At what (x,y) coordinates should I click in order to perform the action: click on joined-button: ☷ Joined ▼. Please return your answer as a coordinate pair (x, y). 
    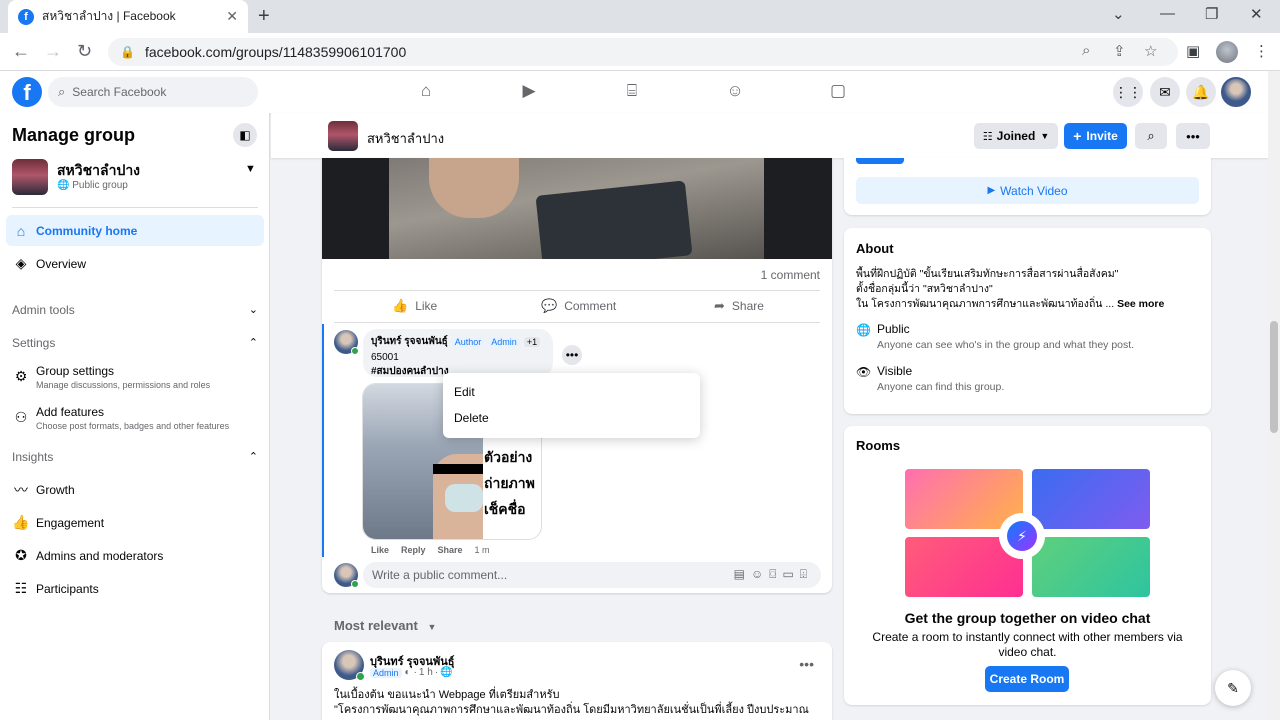
    Looking at the image, I should click on (1016, 136).